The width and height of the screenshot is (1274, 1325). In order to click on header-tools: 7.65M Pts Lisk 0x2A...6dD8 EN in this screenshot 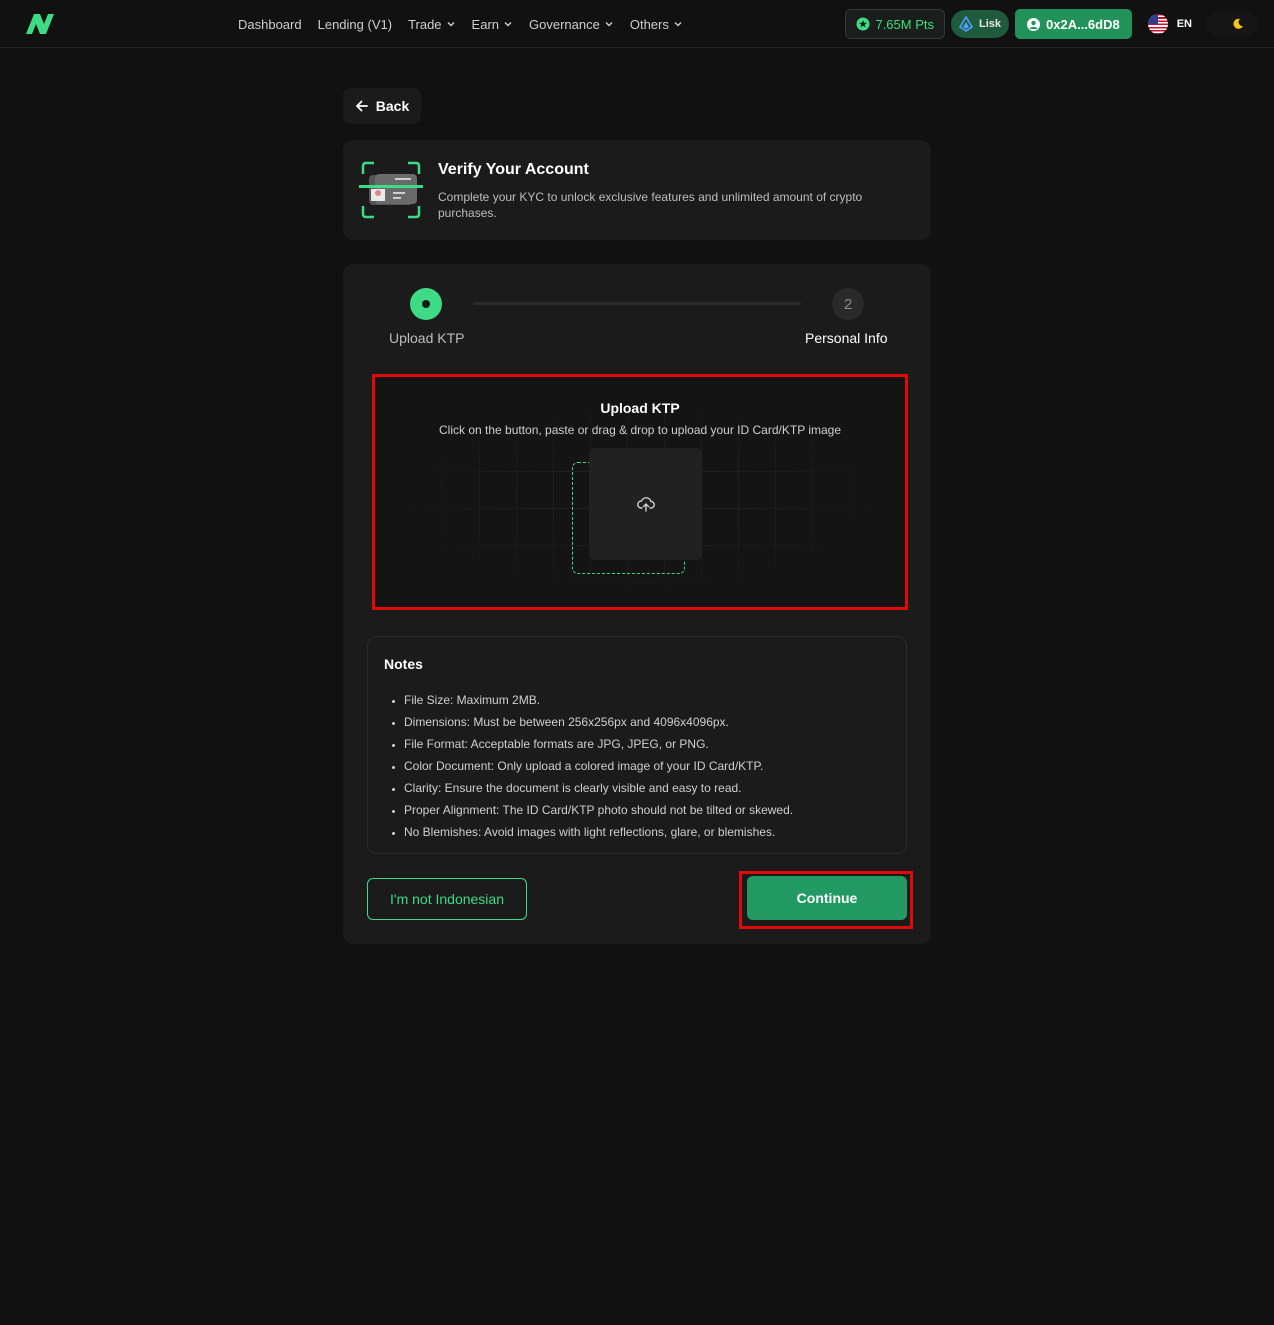, I will do `click(1051, 24)`.